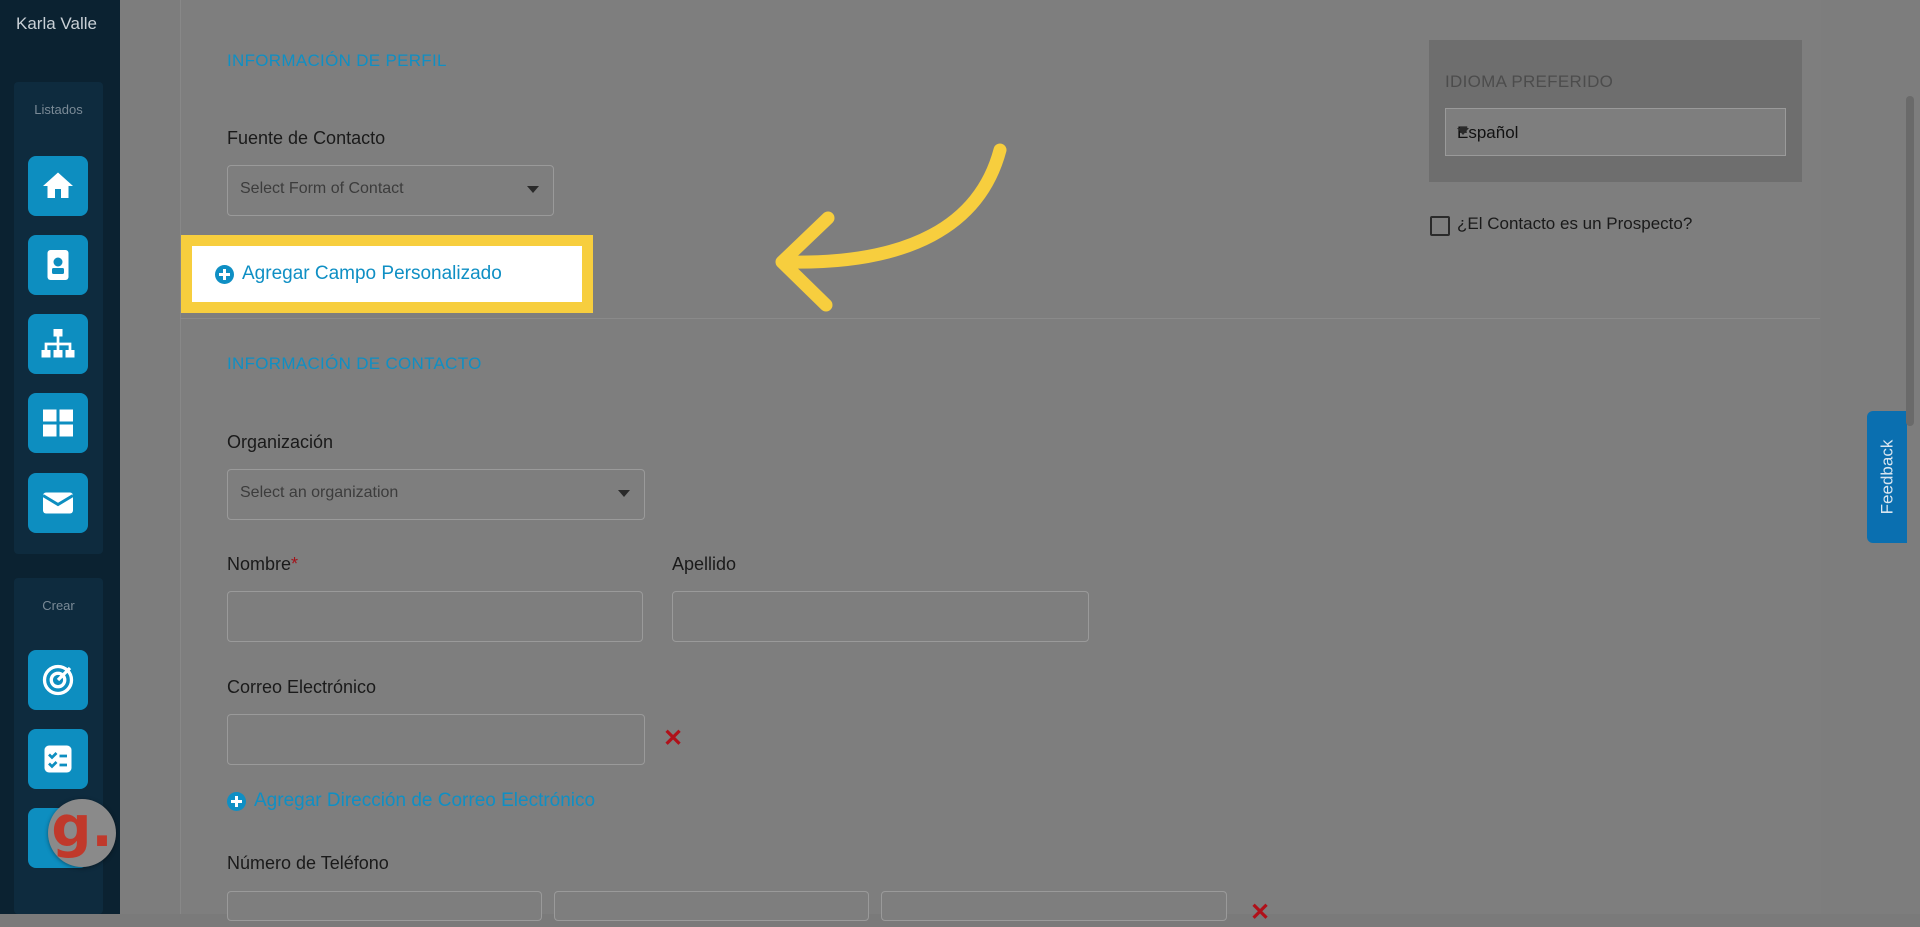 The image size is (1920, 927). What do you see at coordinates (302, 687) in the screenshot?
I see `email-label: Correo Electrónico` at bounding box center [302, 687].